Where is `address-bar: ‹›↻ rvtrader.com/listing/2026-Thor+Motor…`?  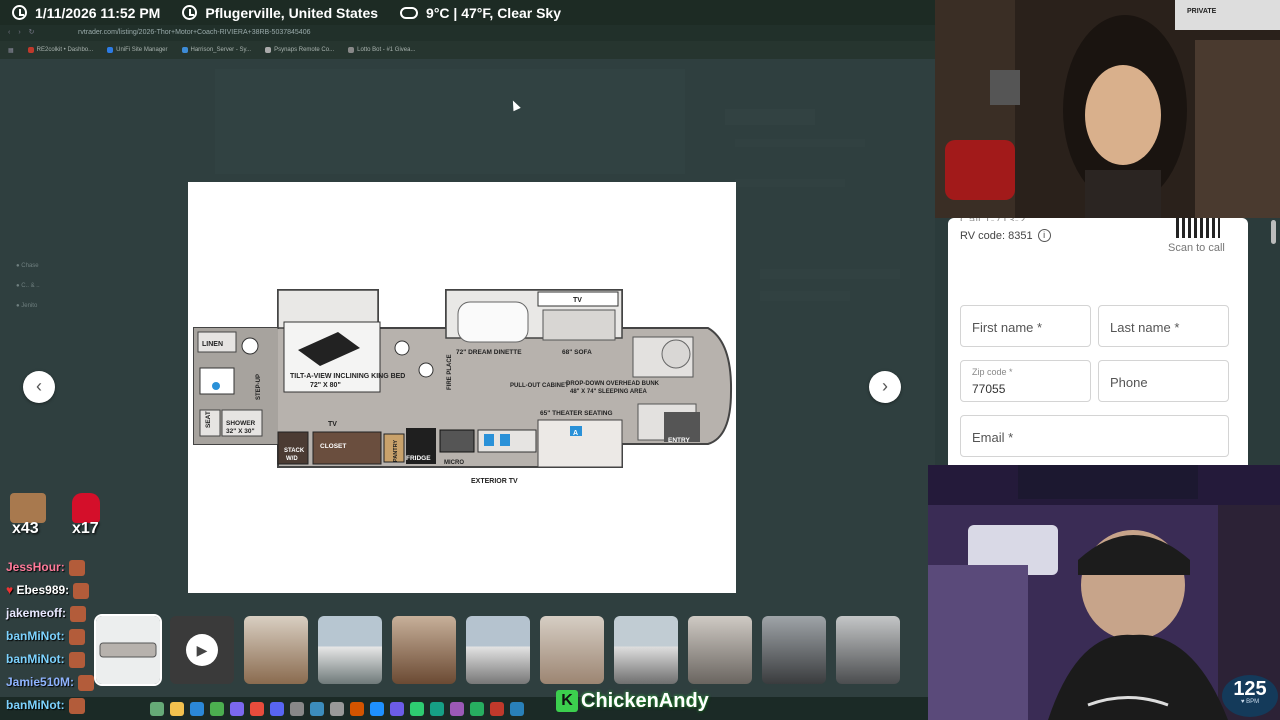
address-bar: ‹›↻ rvtrader.com/listing/2026-Thor+Motor… is located at coordinates (467, 33).